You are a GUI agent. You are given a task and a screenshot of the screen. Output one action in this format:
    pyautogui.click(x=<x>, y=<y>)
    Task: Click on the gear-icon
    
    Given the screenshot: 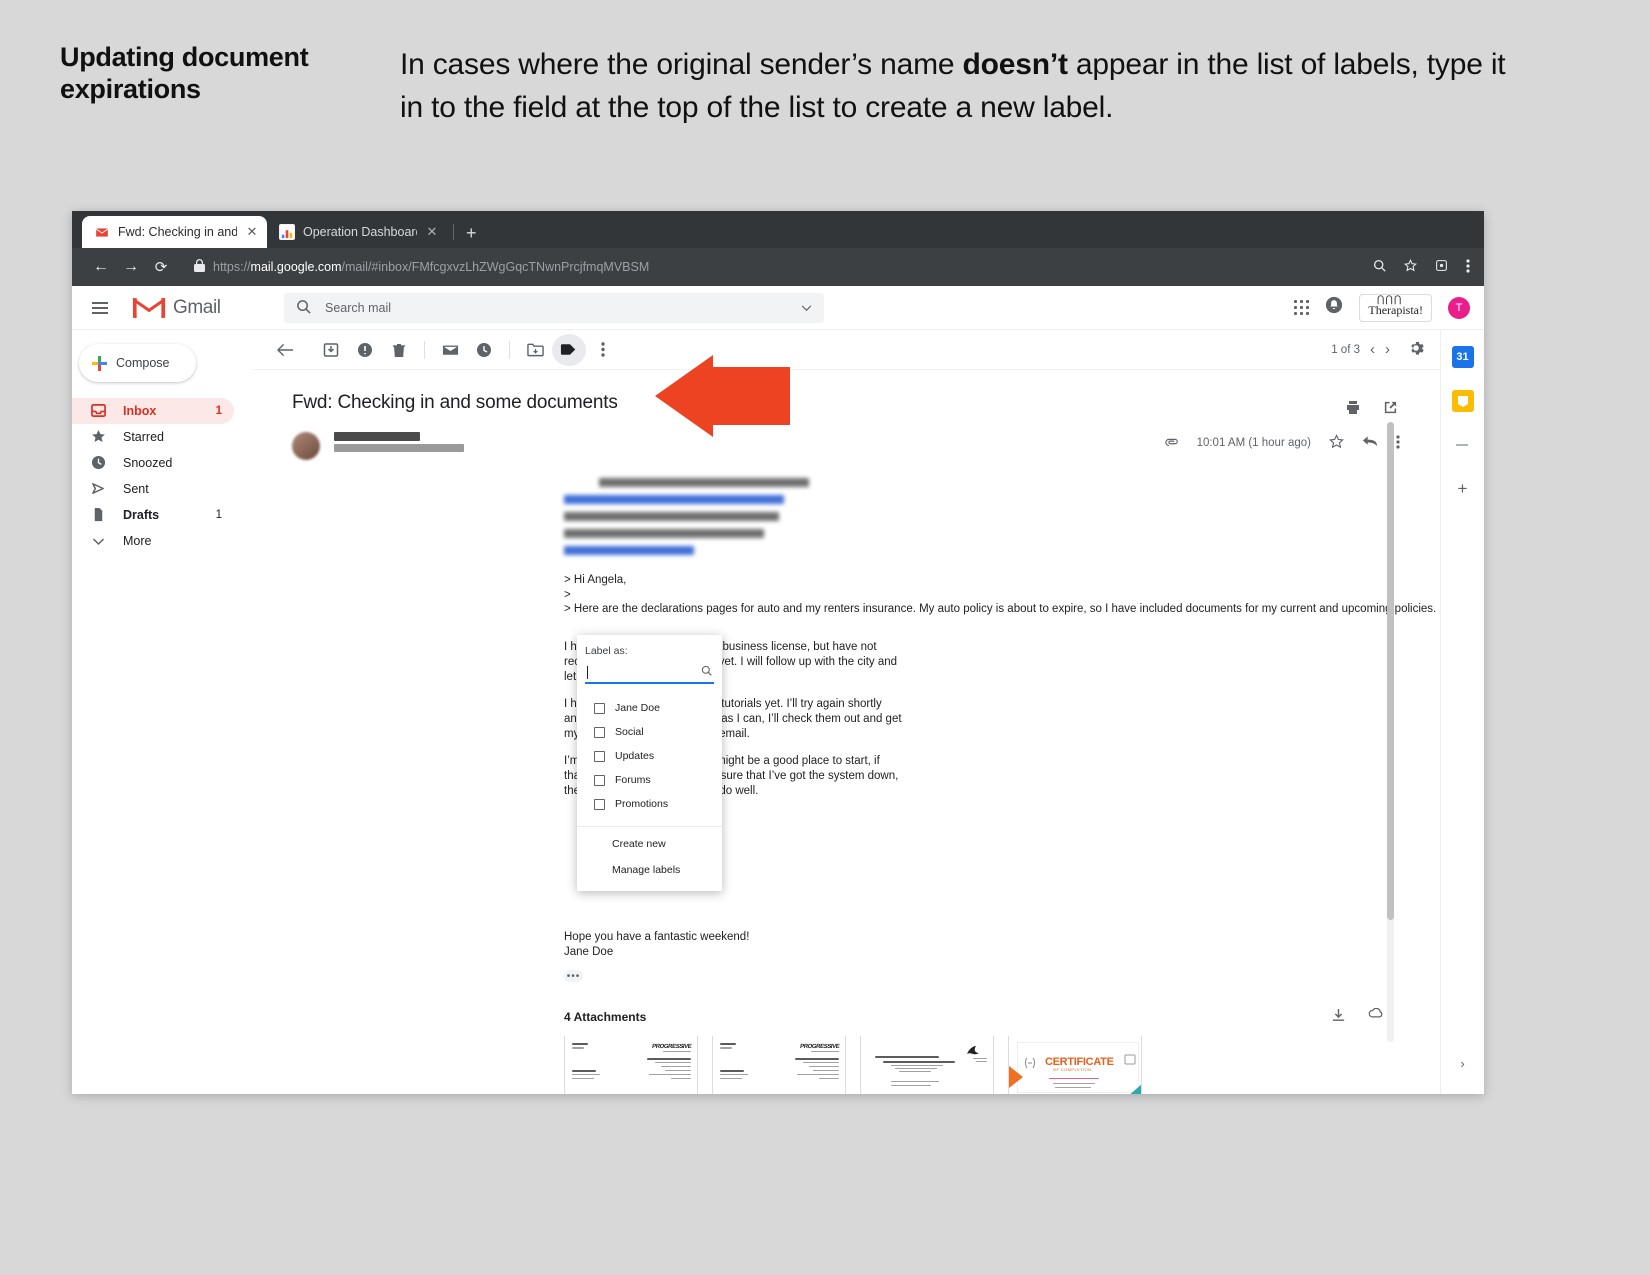 What is the action you would take?
    pyautogui.click(x=1412, y=349)
    